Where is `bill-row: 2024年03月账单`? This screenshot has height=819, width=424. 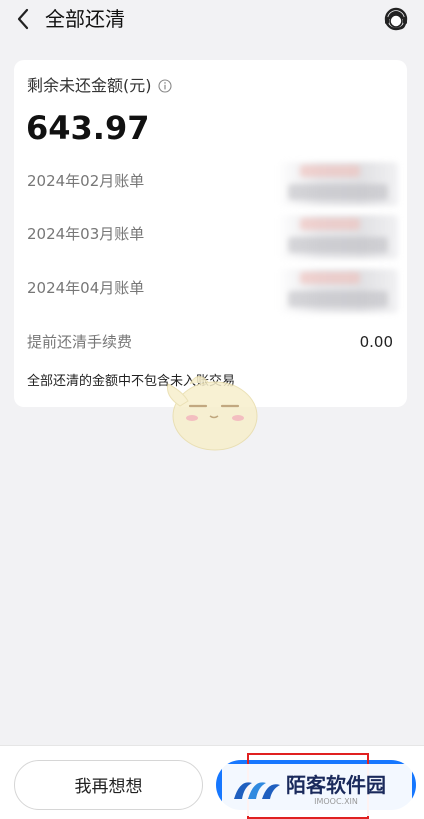 bill-row: 2024年03月账单 is located at coordinates (212, 237).